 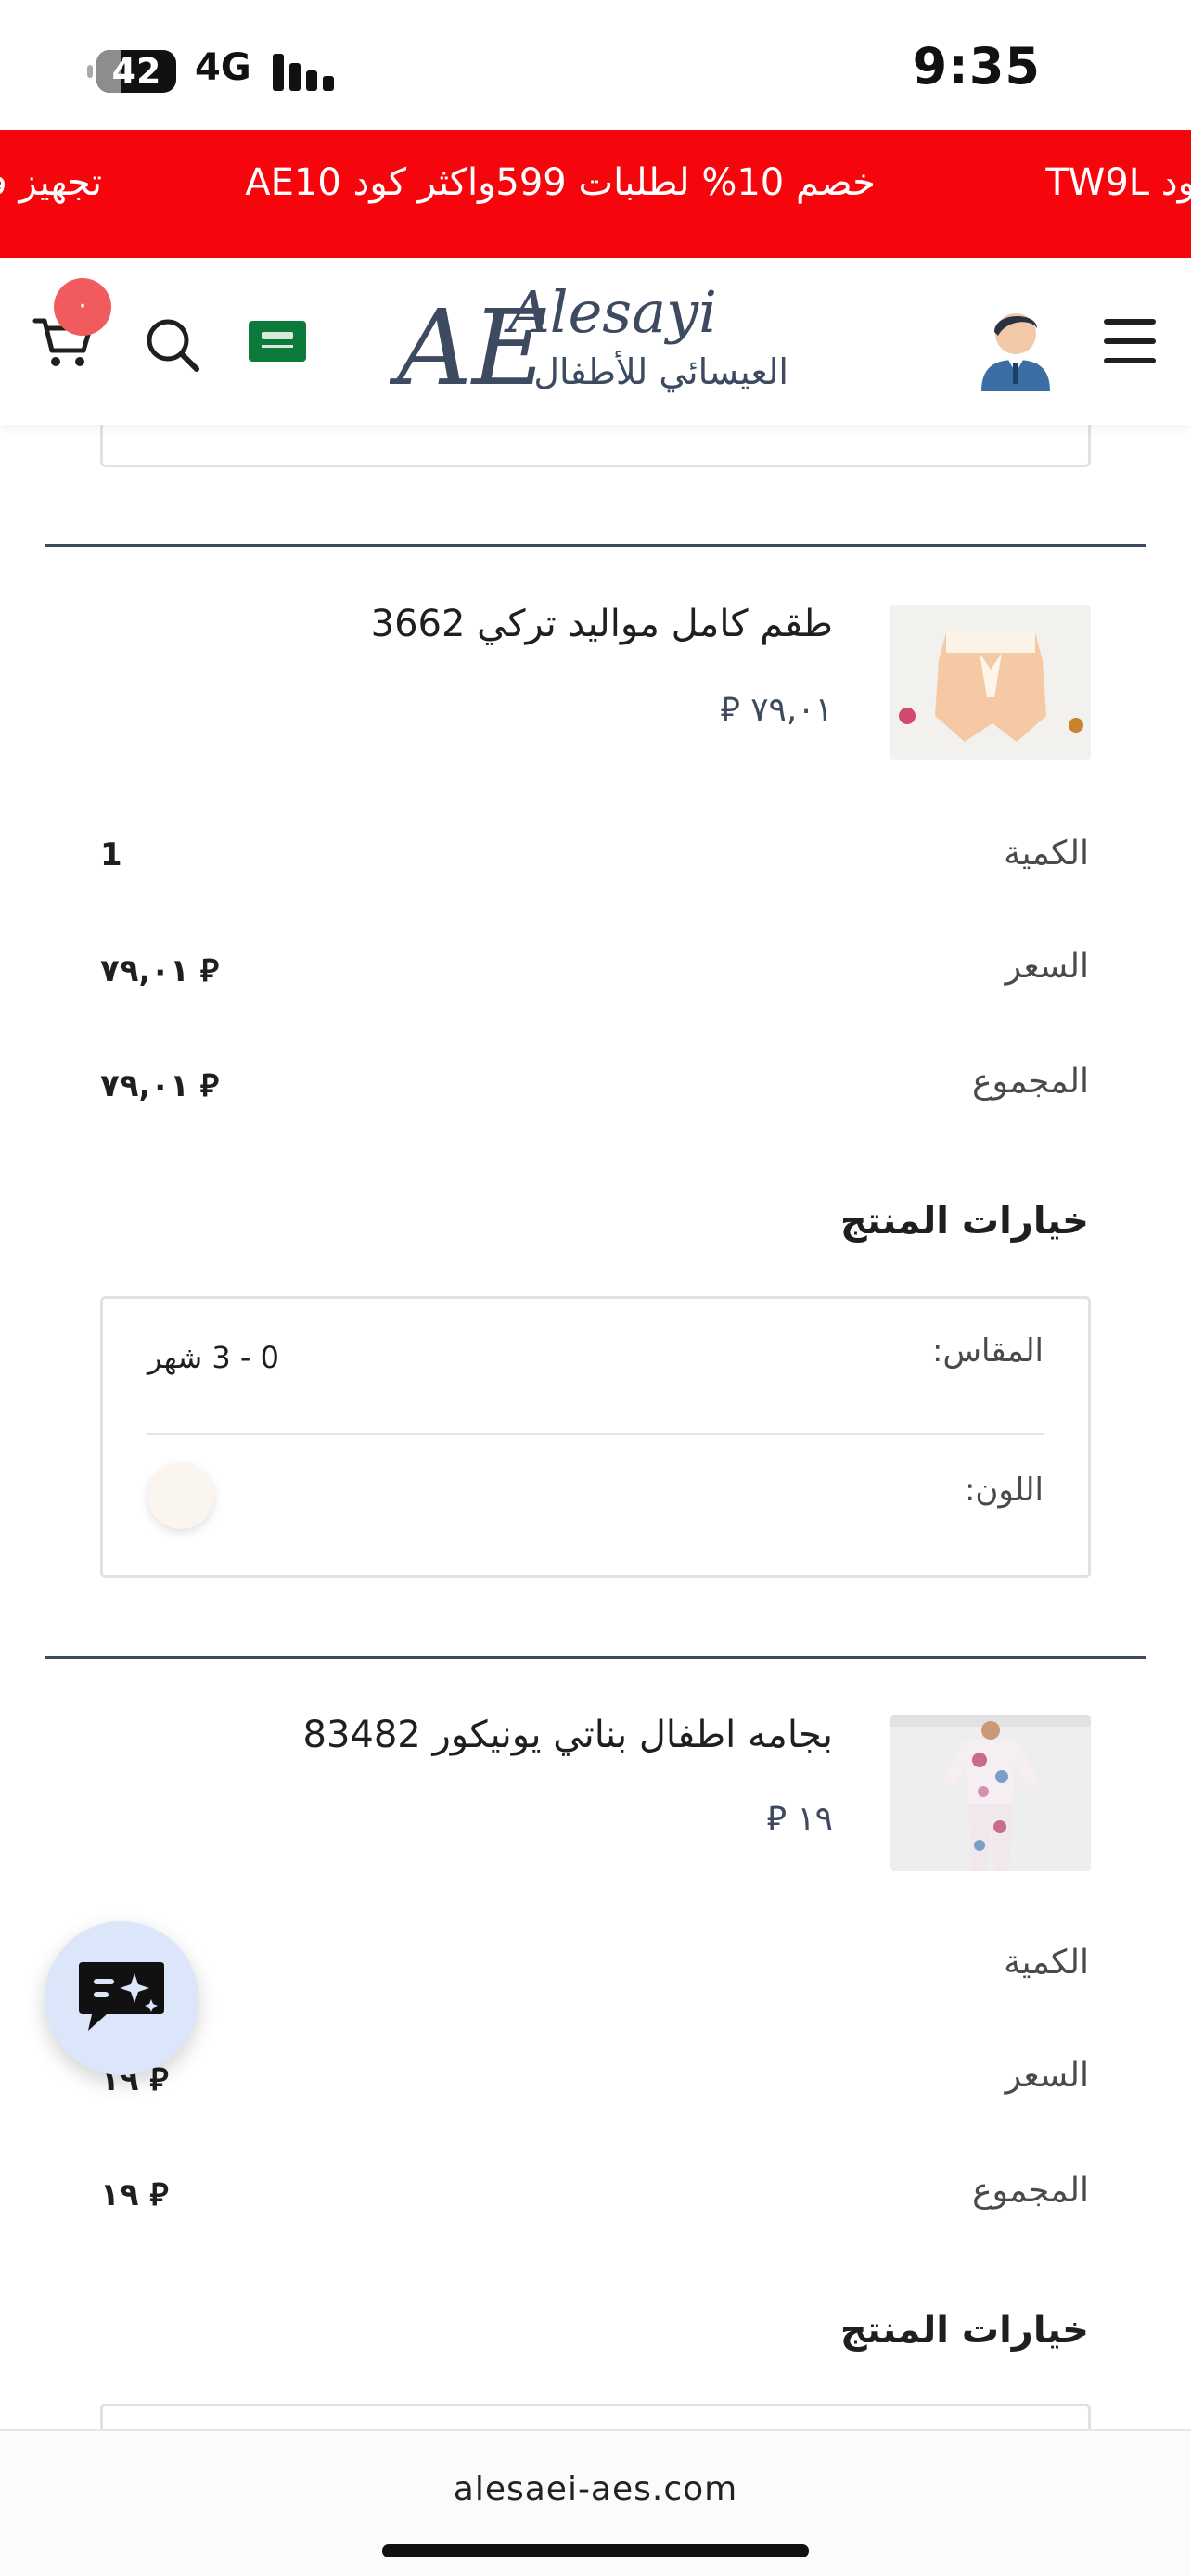 I want to click on site-logo: AE Alesayi العيسائي للأطفال, so click(x=593, y=344).